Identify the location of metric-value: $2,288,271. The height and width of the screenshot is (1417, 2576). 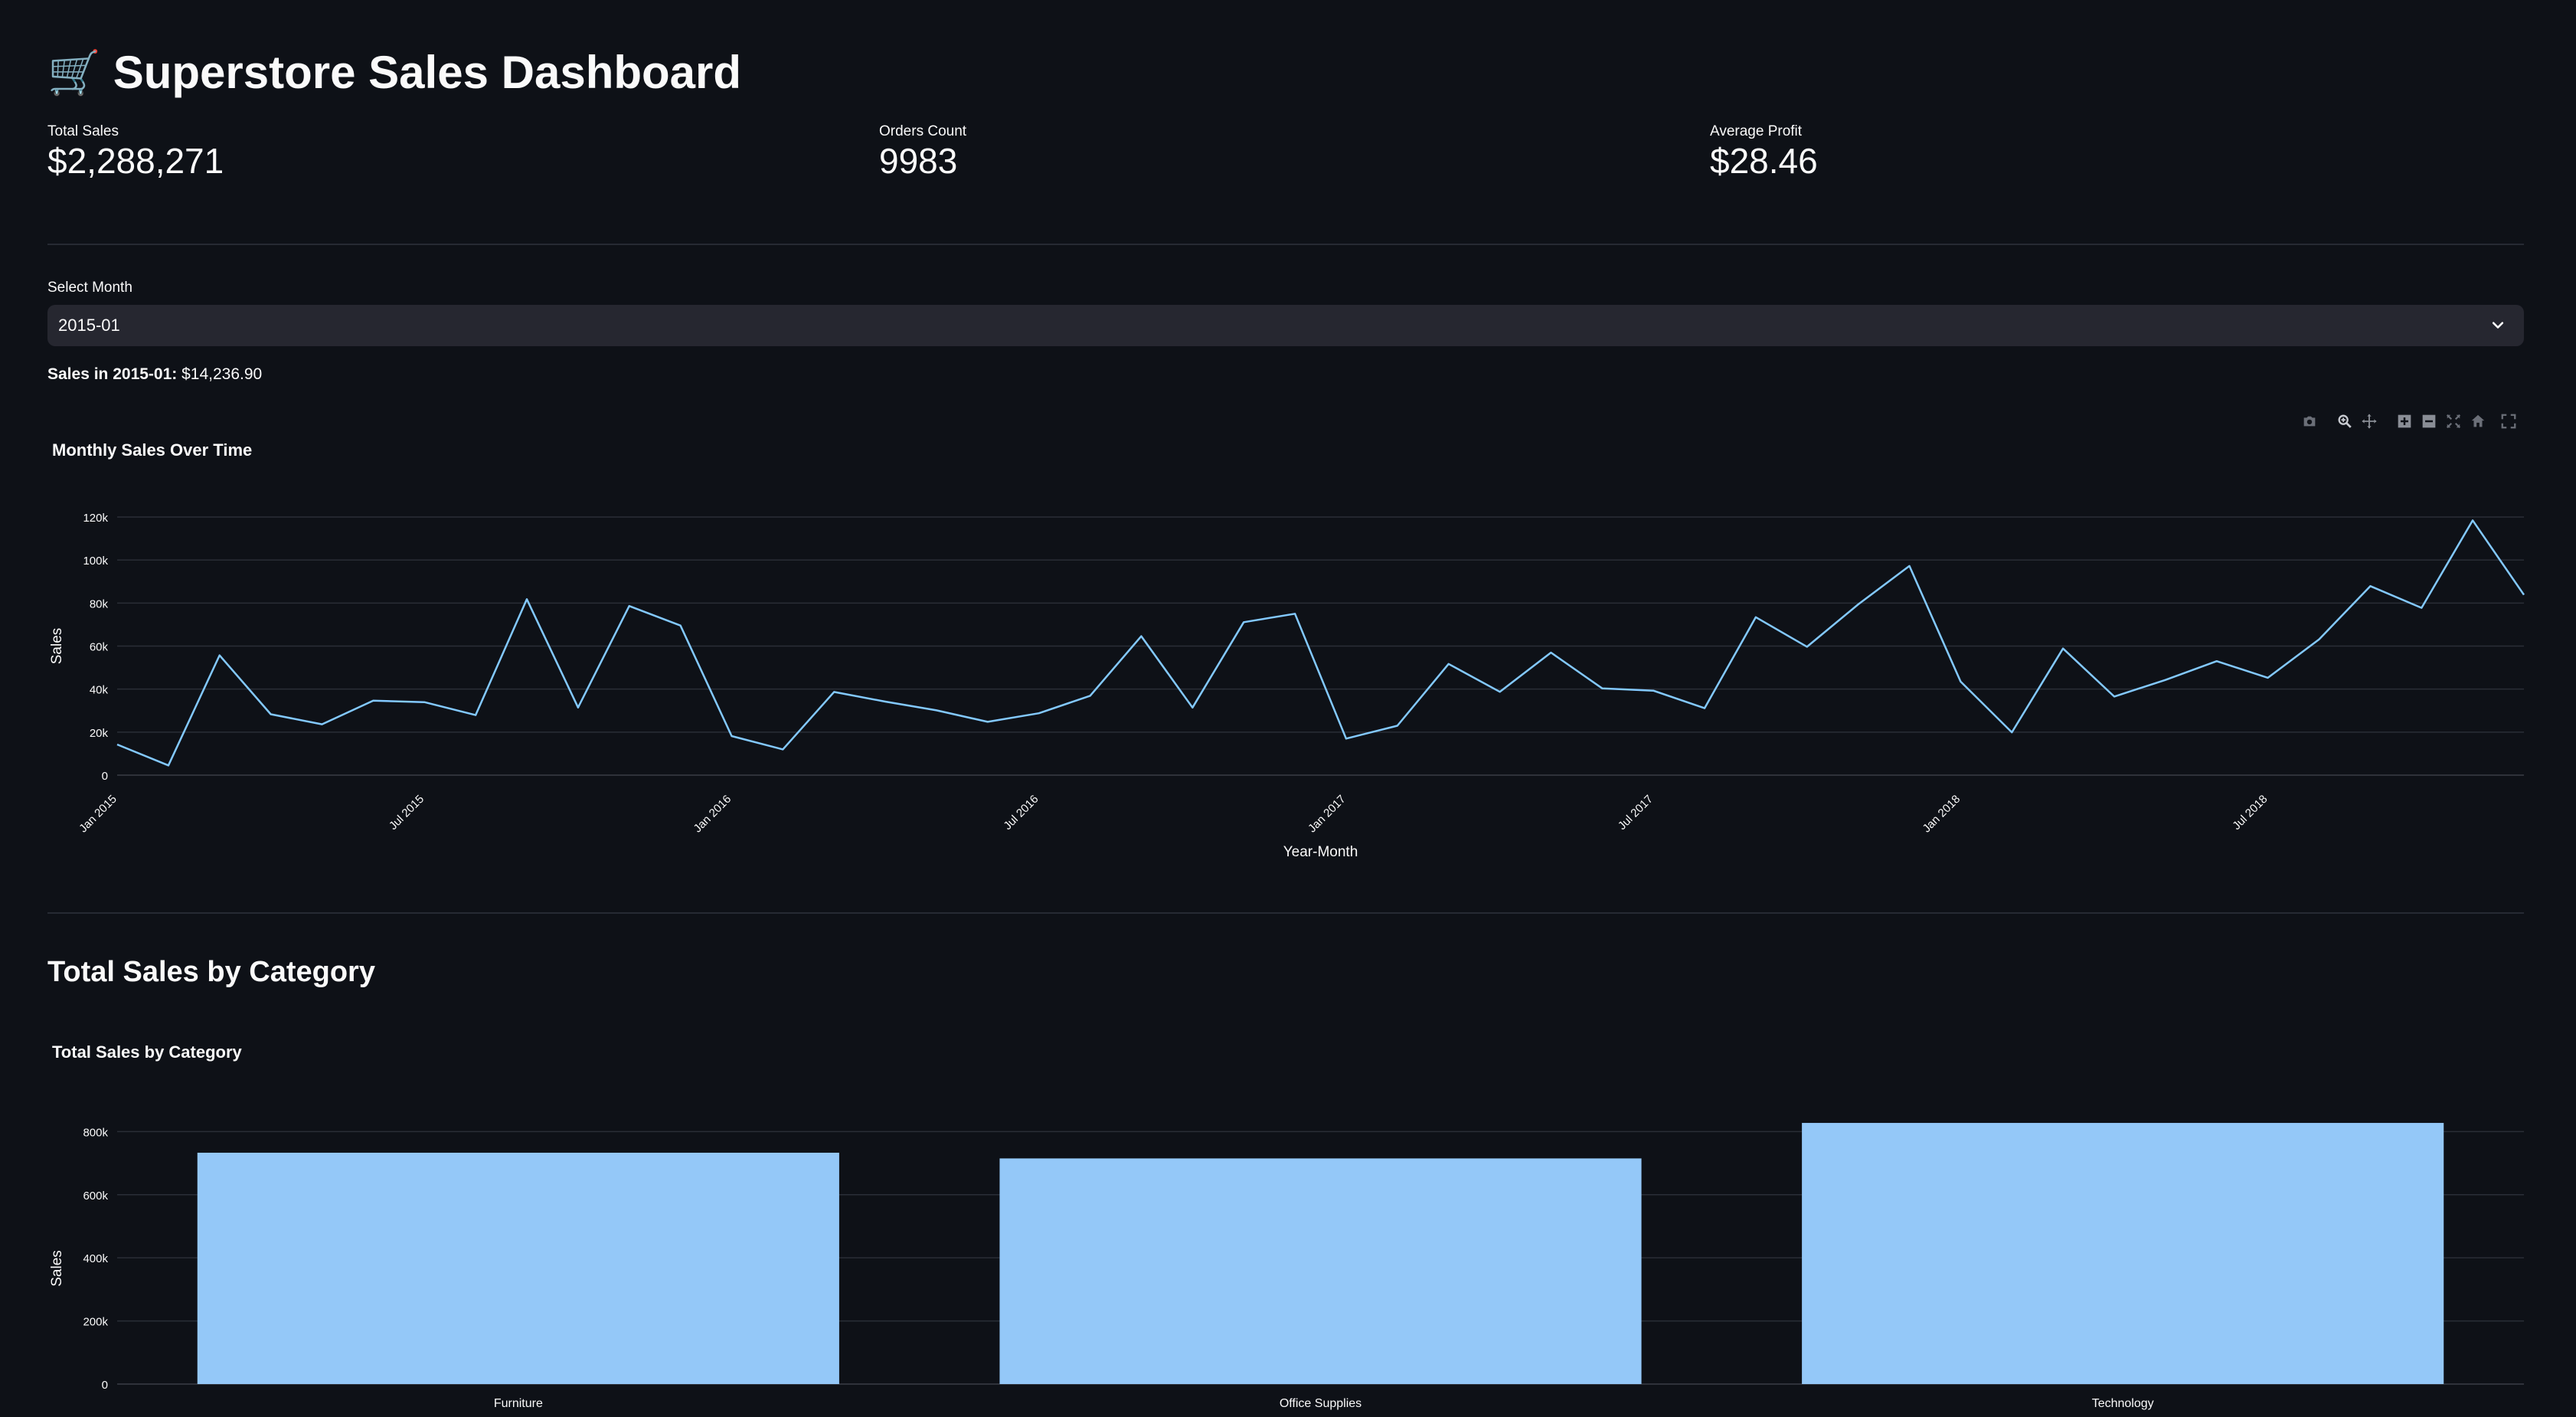
(135, 161).